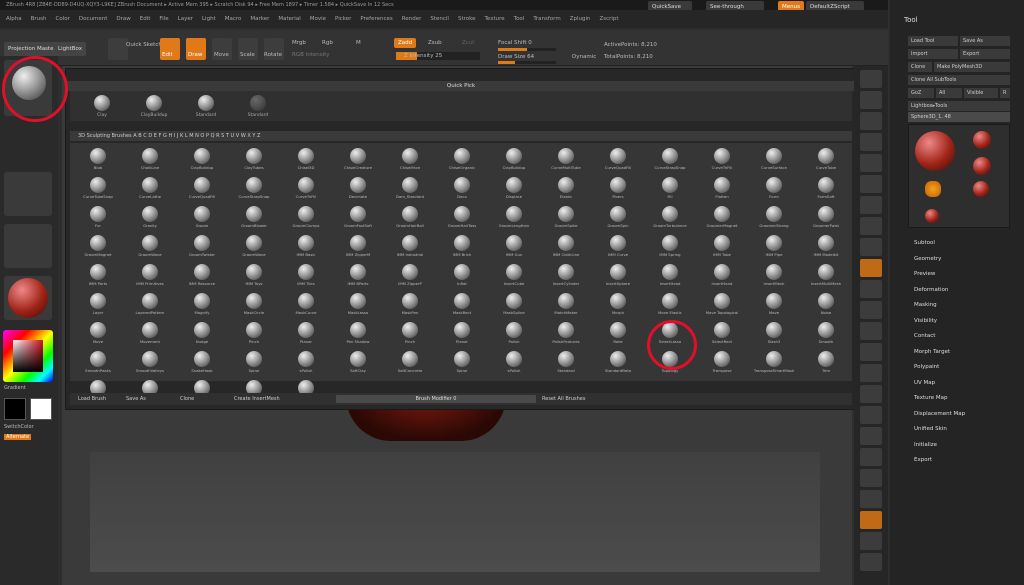 The height and width of the screenshot is (585, 1024). Describe the element at coordinates (924, 336) in the screenshot. I see `tool-section-contact: Contact` at that location.